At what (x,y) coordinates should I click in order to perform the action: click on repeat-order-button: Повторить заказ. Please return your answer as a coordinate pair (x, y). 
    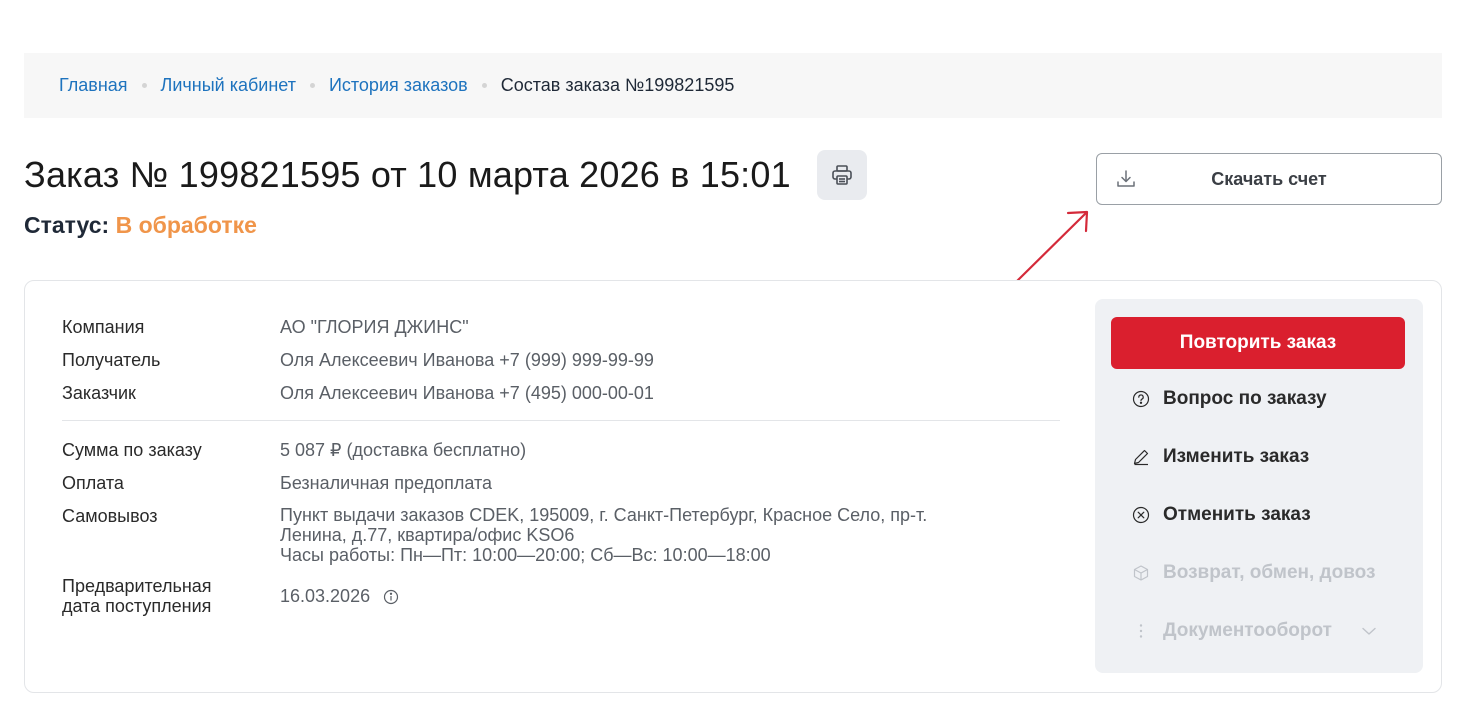
    Looking at the image, I should click on (1258, 343).